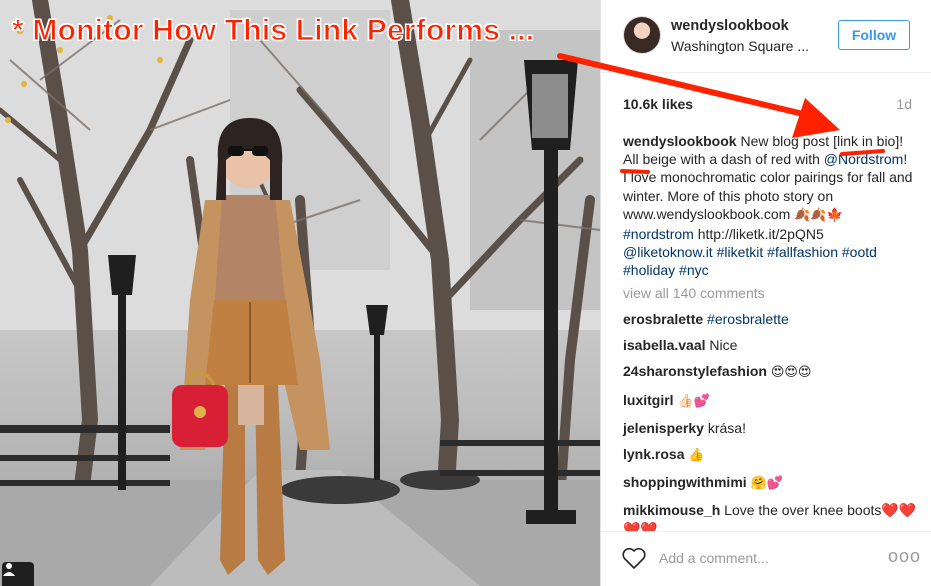 Image resolution: width=931 pixels, height=586 pixels. I want to click on comment-item: shoppingwithmimi 🤗💕, so click(770, 483).